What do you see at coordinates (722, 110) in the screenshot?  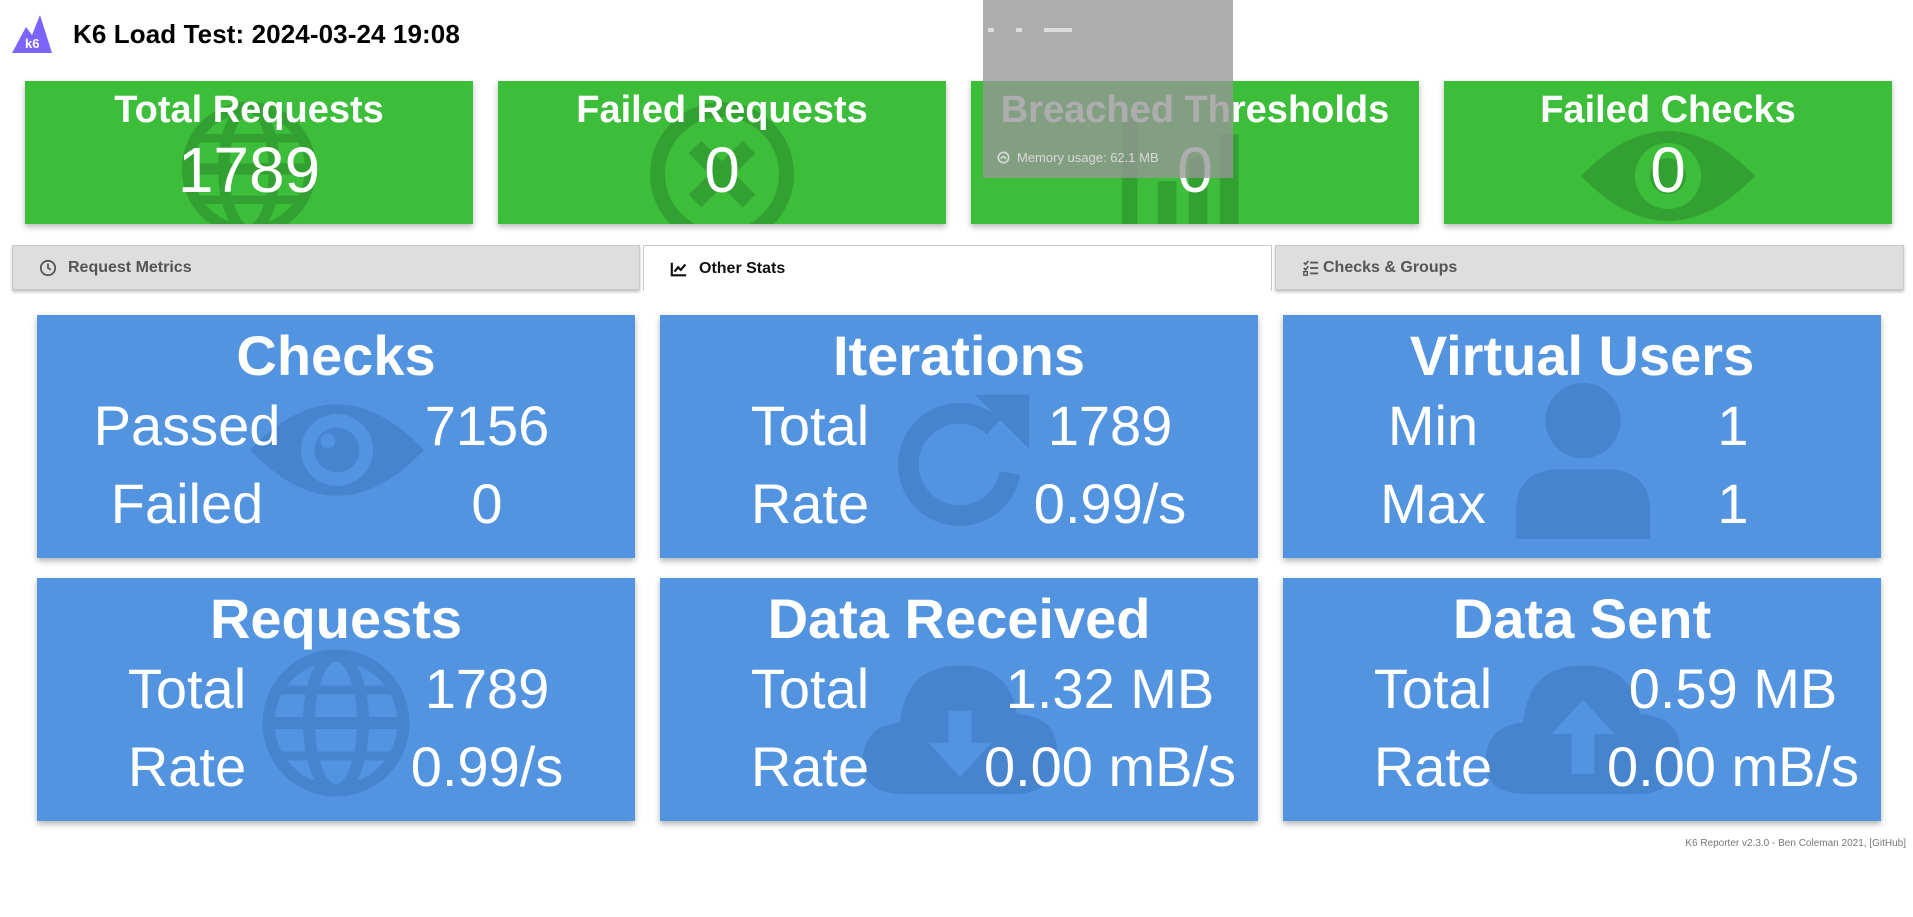 I see `summary-label: Failed Requests` at bounding box center [722, 110].